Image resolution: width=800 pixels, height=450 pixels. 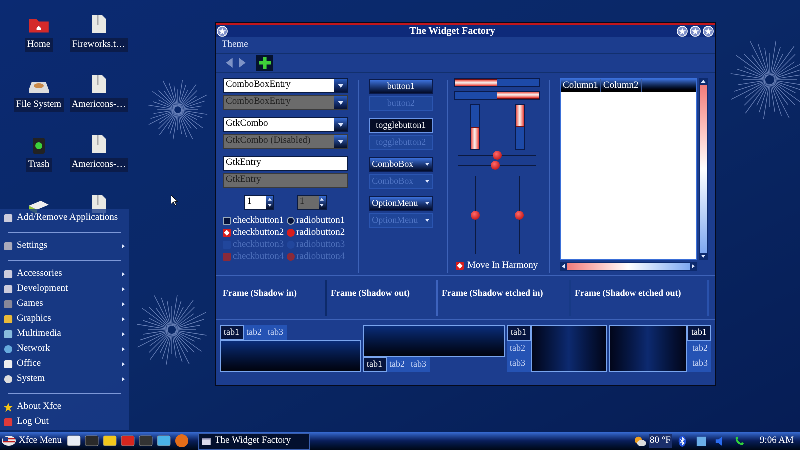 What do you see at coordinates (621, 85) in the screenshot?
I see `column-header: Column2` at bounding box center [621, 85].